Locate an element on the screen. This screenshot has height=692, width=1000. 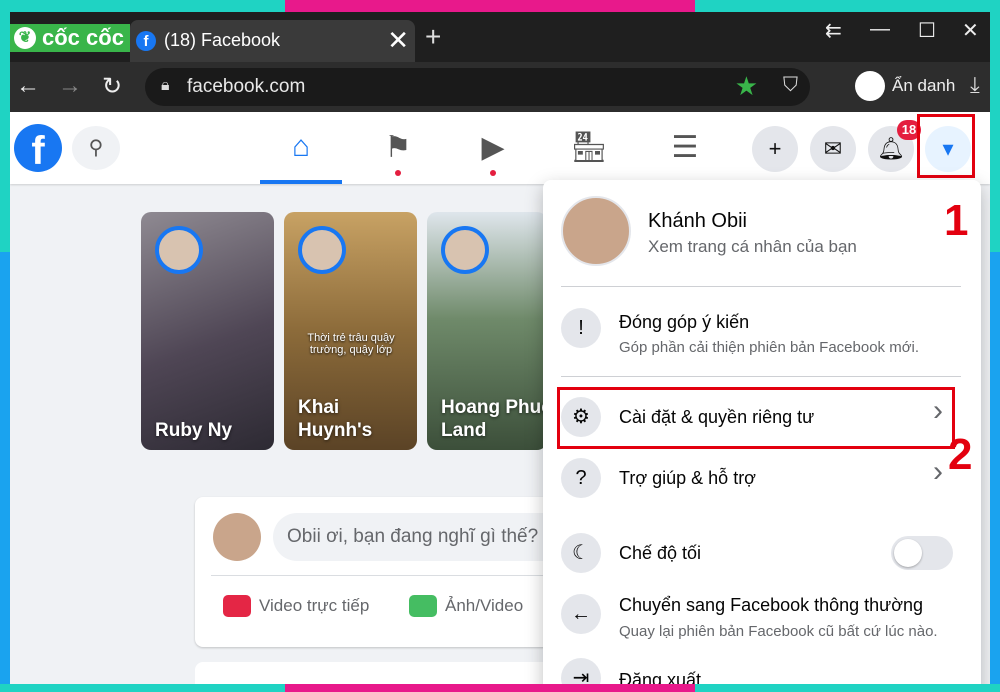
step-number-1: 1 is located at coordinates (956, 220).